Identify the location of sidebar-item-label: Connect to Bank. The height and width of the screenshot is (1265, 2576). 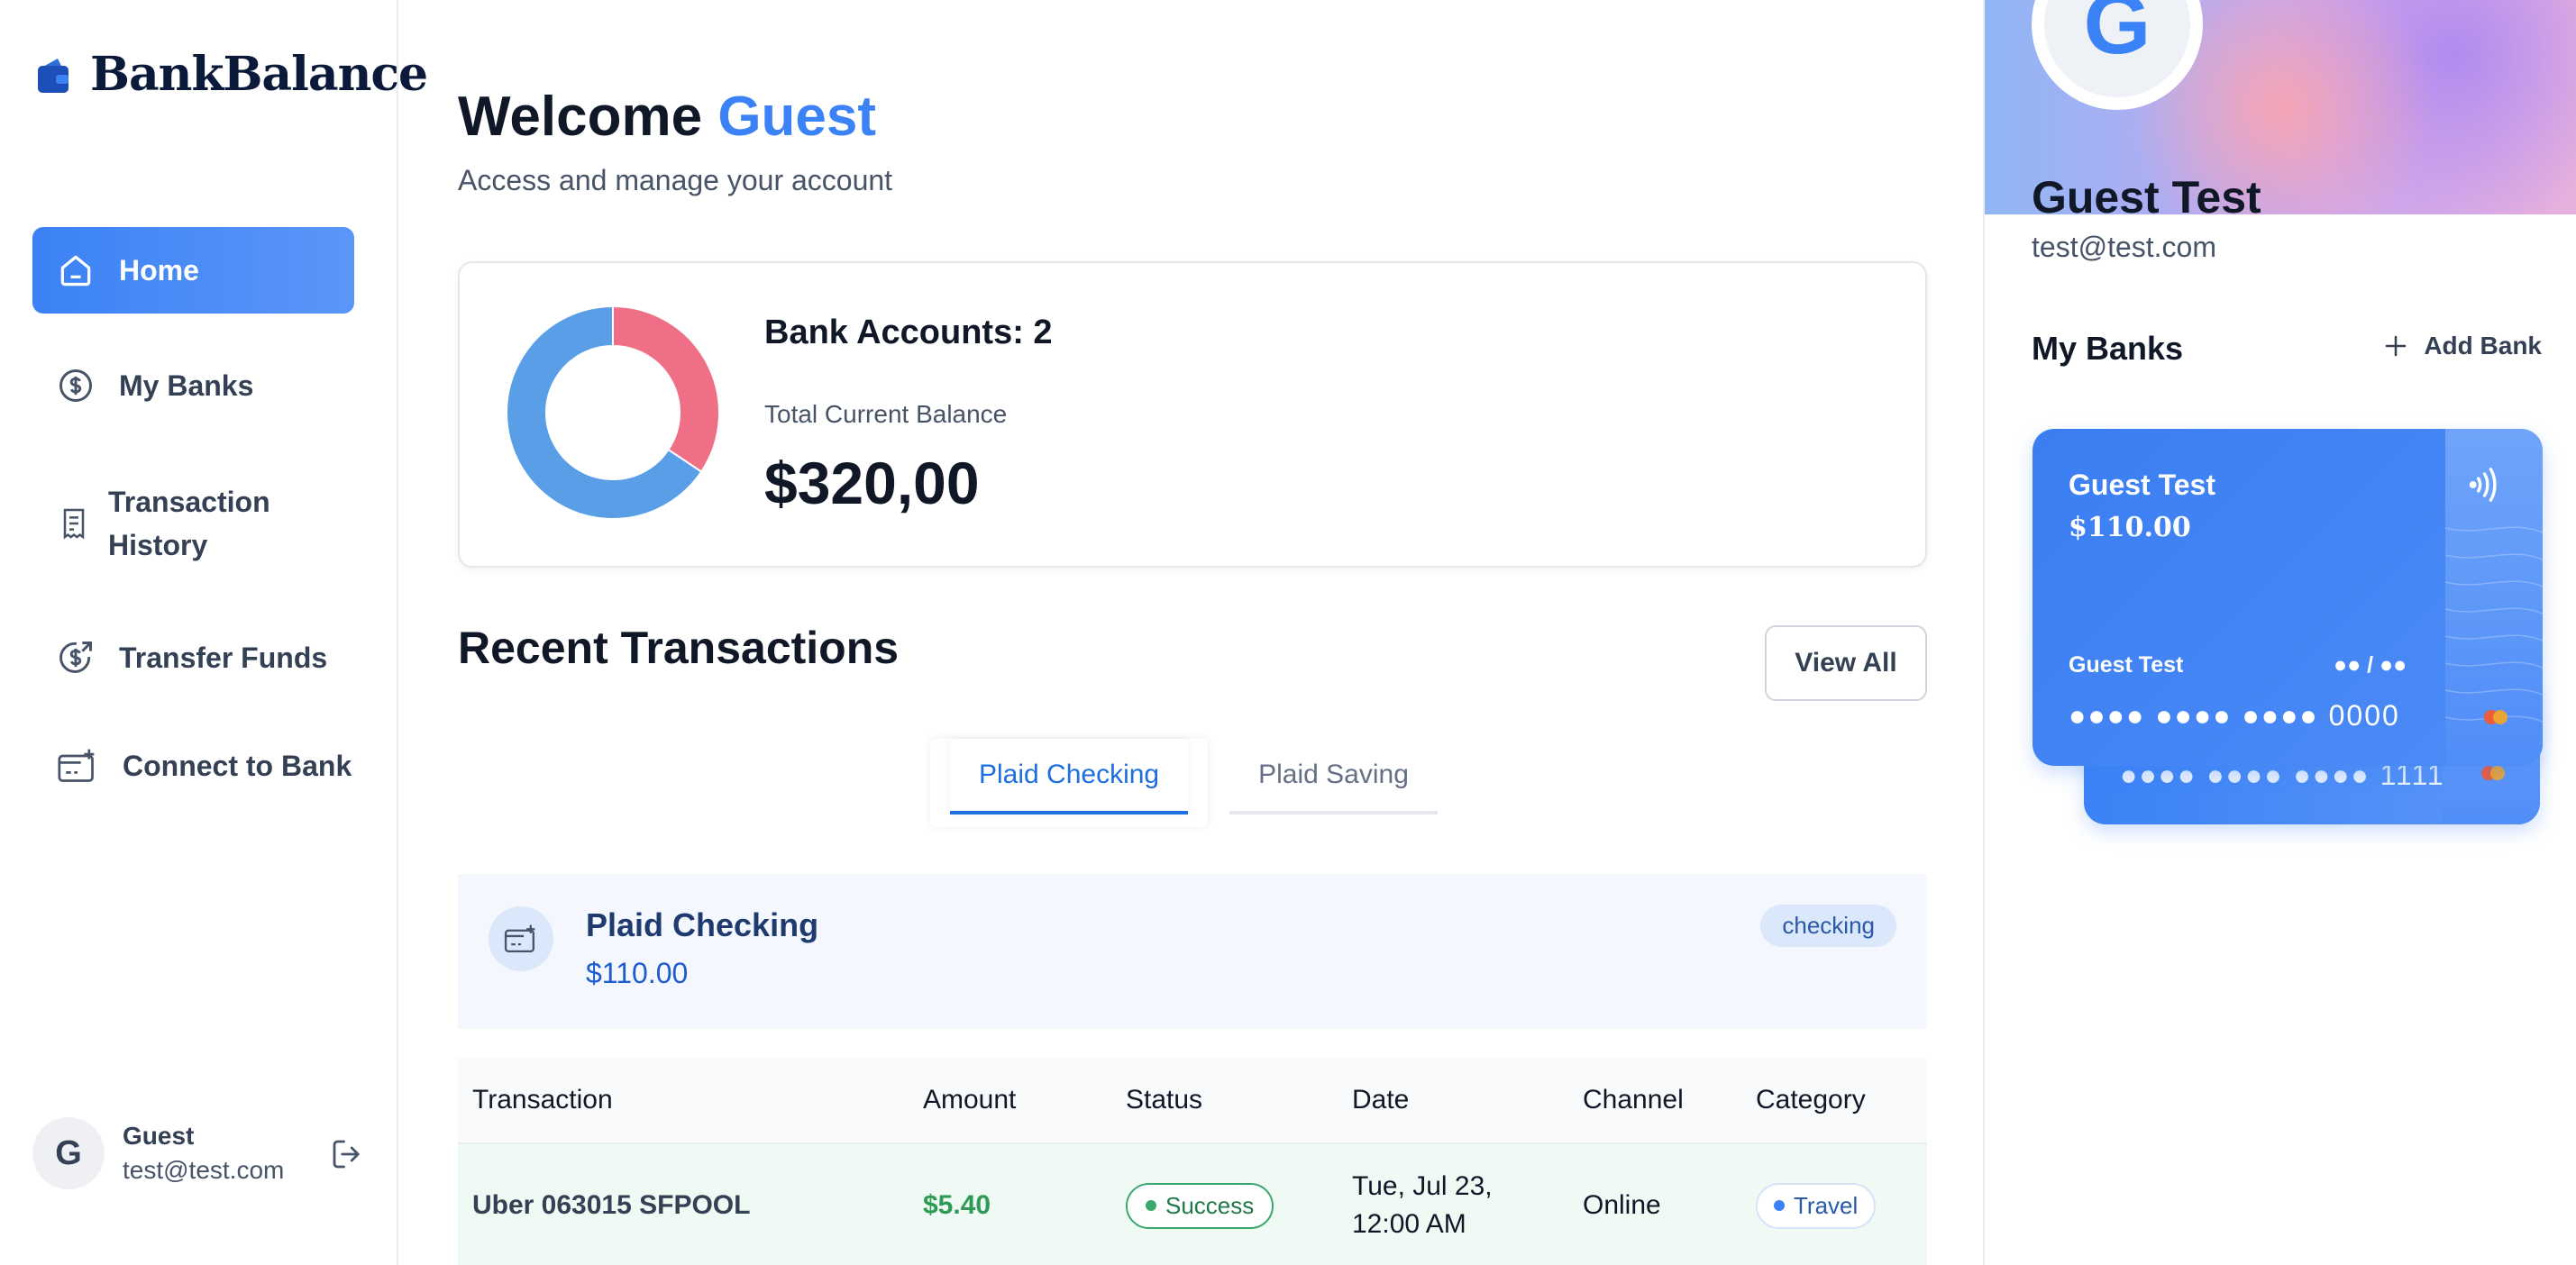
(237, 765).